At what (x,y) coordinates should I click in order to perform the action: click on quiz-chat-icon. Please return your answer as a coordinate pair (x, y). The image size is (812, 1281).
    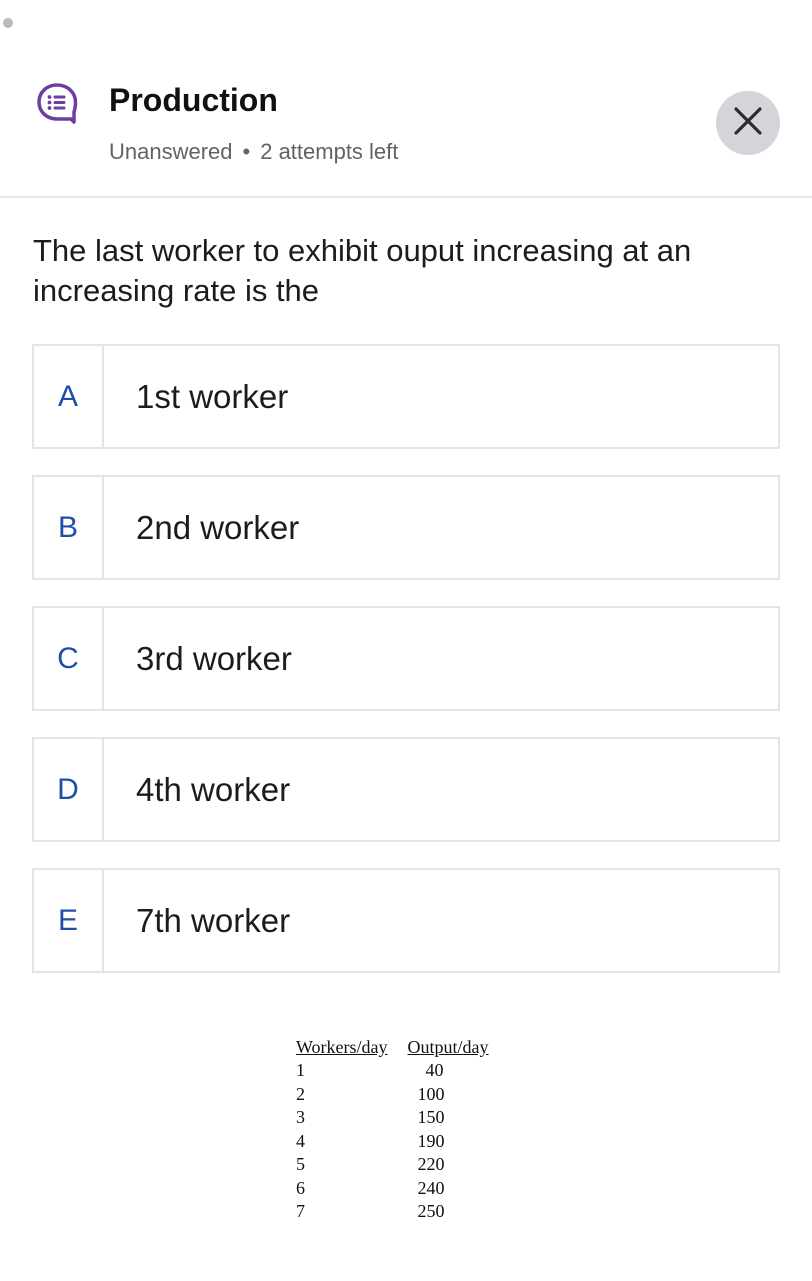
    Looking at the image, I should click on (57, 103).